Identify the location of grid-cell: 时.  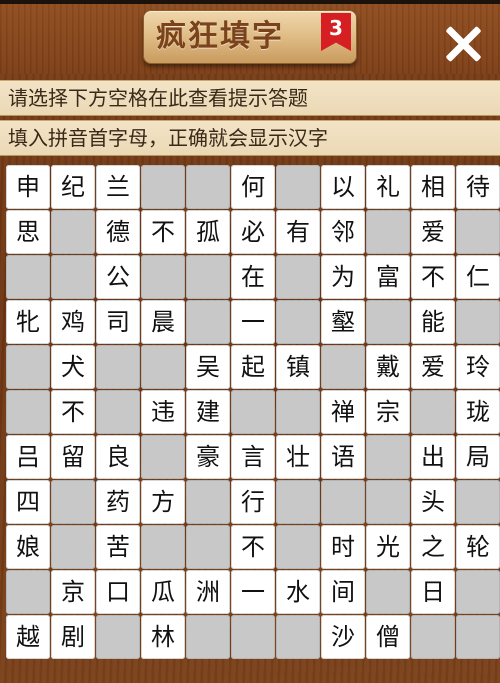
(343, 547).